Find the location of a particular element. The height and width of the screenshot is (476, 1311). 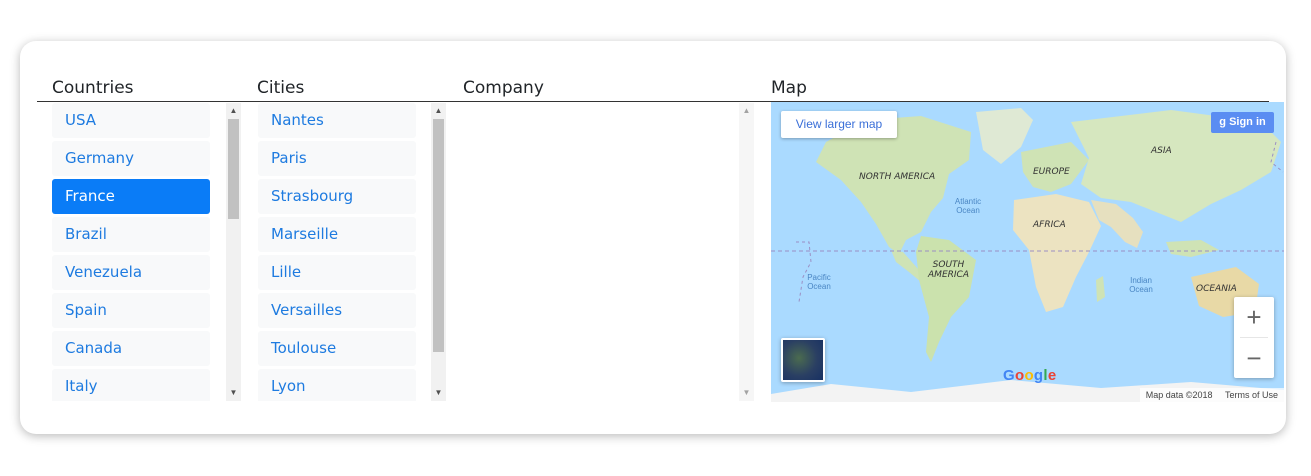

cities-header: Cities is located at coordinates (281, 88).